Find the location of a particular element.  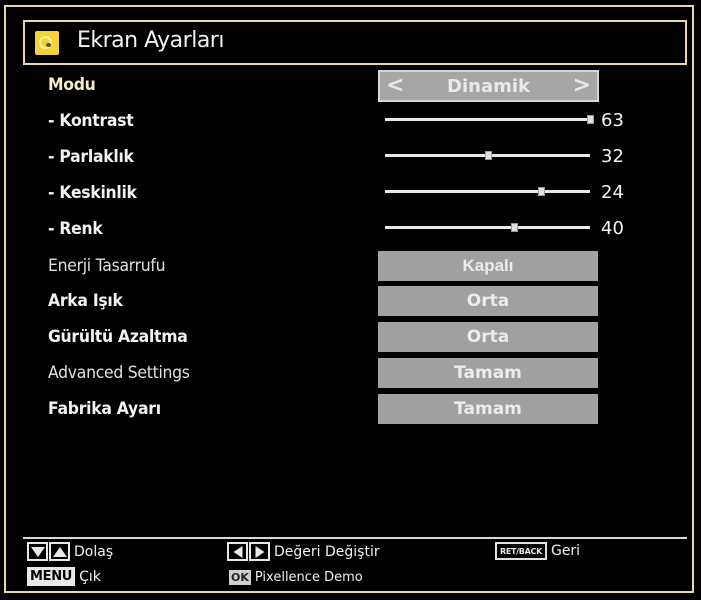

option-value-backlight: Orta is located at coordinates (488, 301).